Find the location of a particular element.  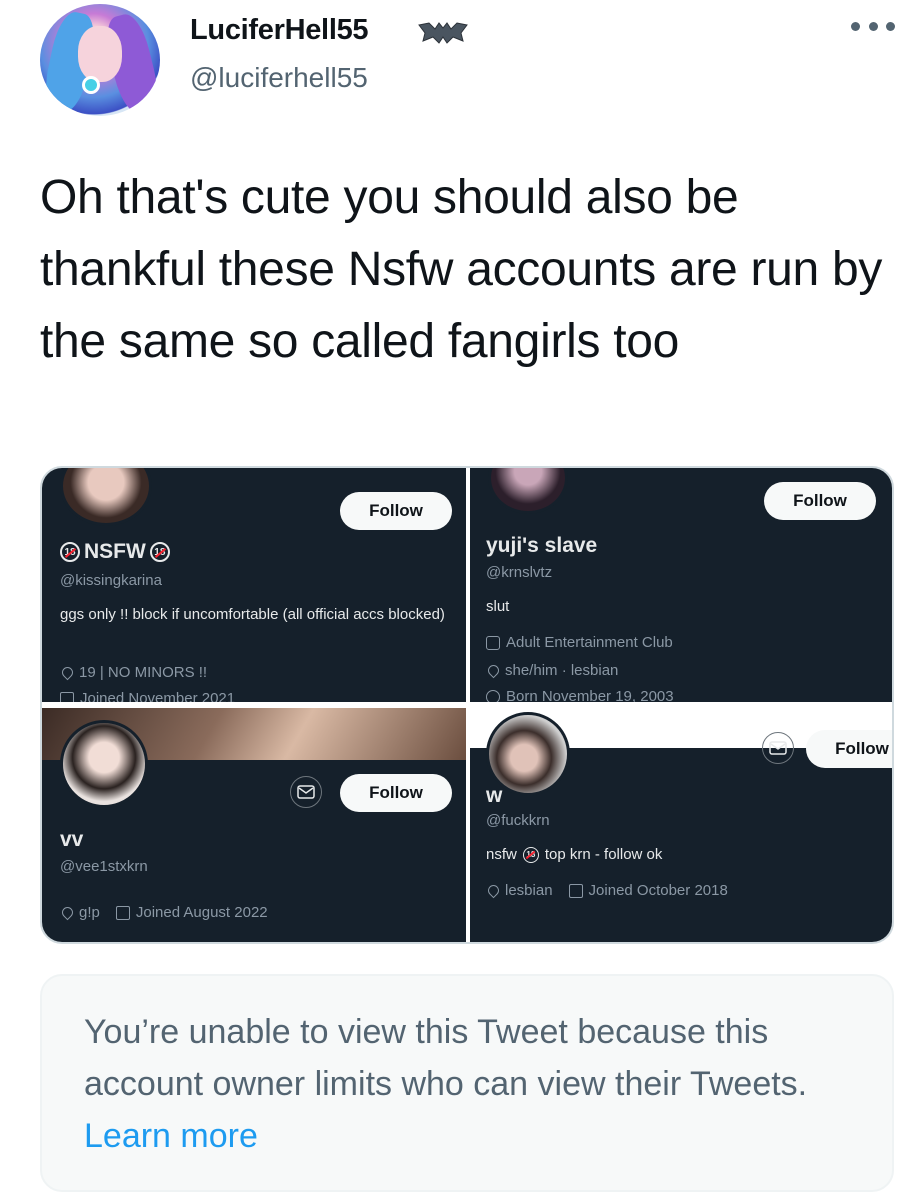

account-name-text: NSFW is located at coordinates (115, 551).